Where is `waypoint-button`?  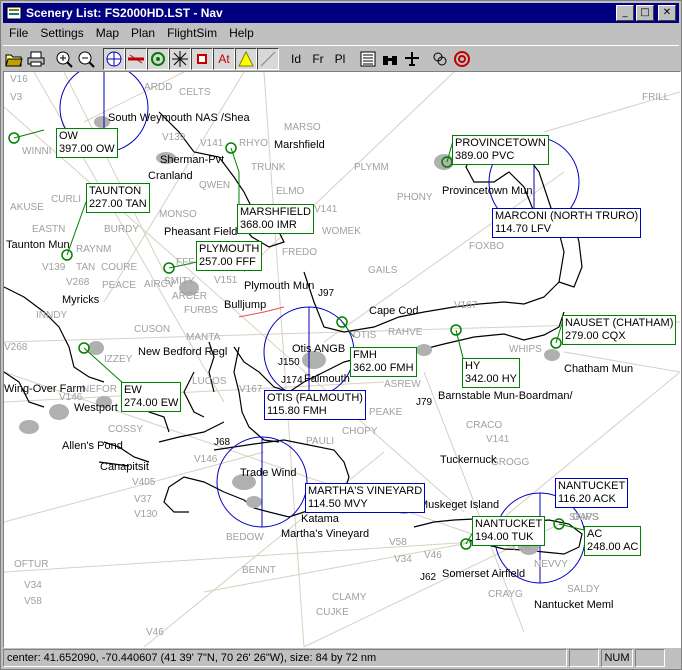
waypoint-button is located at coordinates (440, 59).